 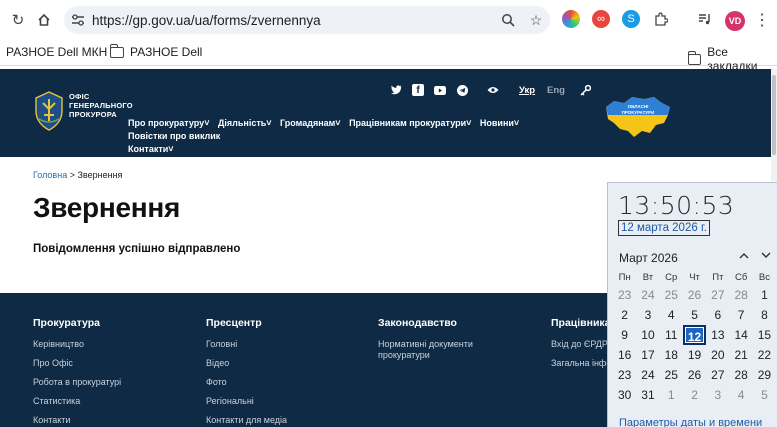 What do you see at coordinates (694, 355) in the screenshot?
I see `calendar-day: 19` at bounding box center [694, 355].